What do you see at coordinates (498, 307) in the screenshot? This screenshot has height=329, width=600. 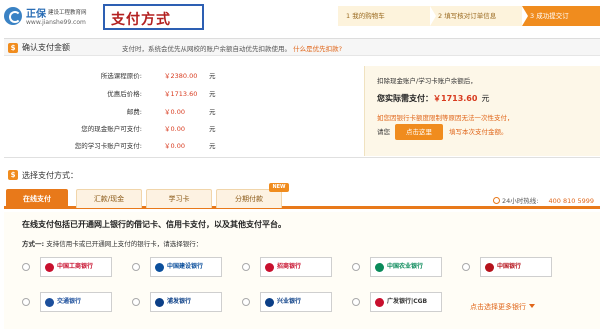 I see `more-banks-text: 点击选择更多银行` at bounding box center [498, 307].